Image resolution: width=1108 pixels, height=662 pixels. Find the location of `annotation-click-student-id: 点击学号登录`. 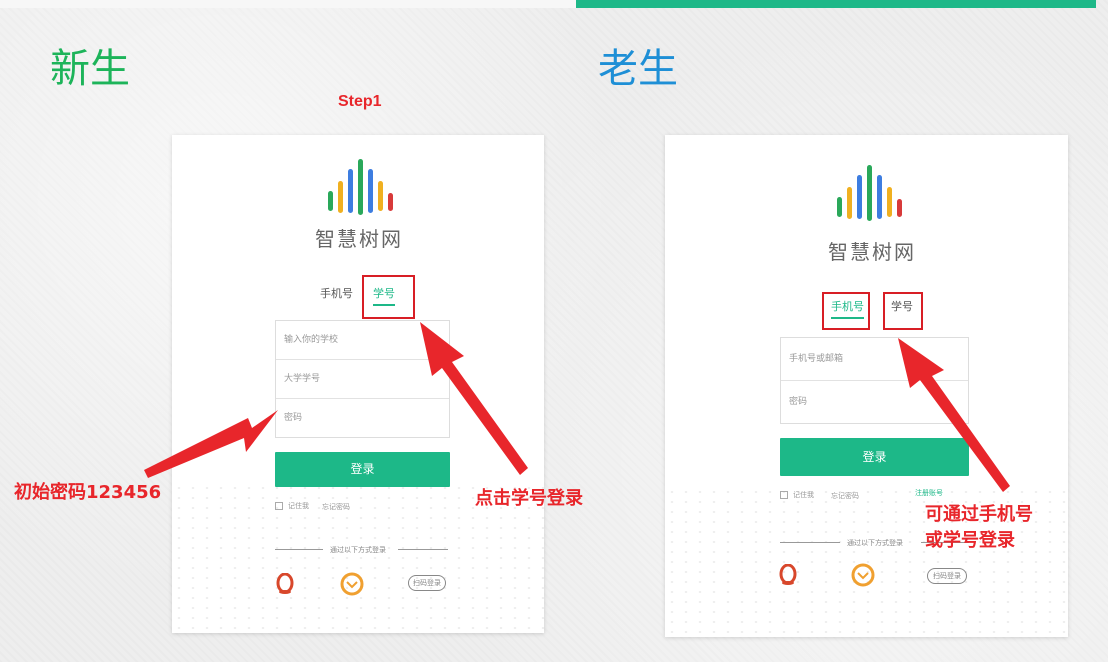

annotation-click-student-id: 点击学号登录 is located at coordinates (529, 498).